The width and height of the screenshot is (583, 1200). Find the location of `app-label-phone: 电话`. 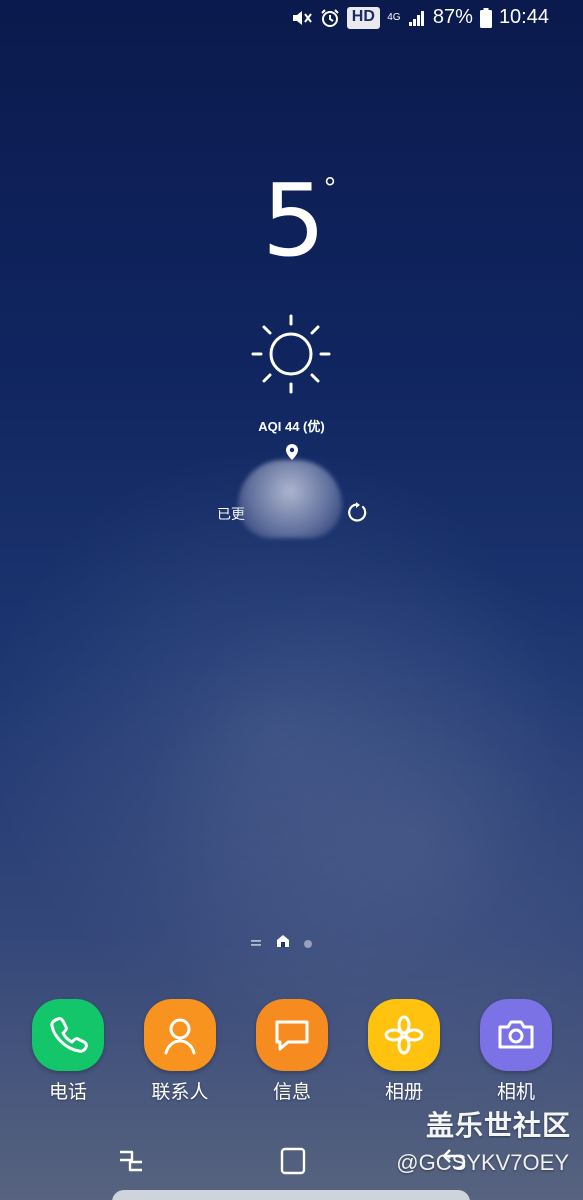

app-label-phone: 电话 is located at coordinates (67, 1092).